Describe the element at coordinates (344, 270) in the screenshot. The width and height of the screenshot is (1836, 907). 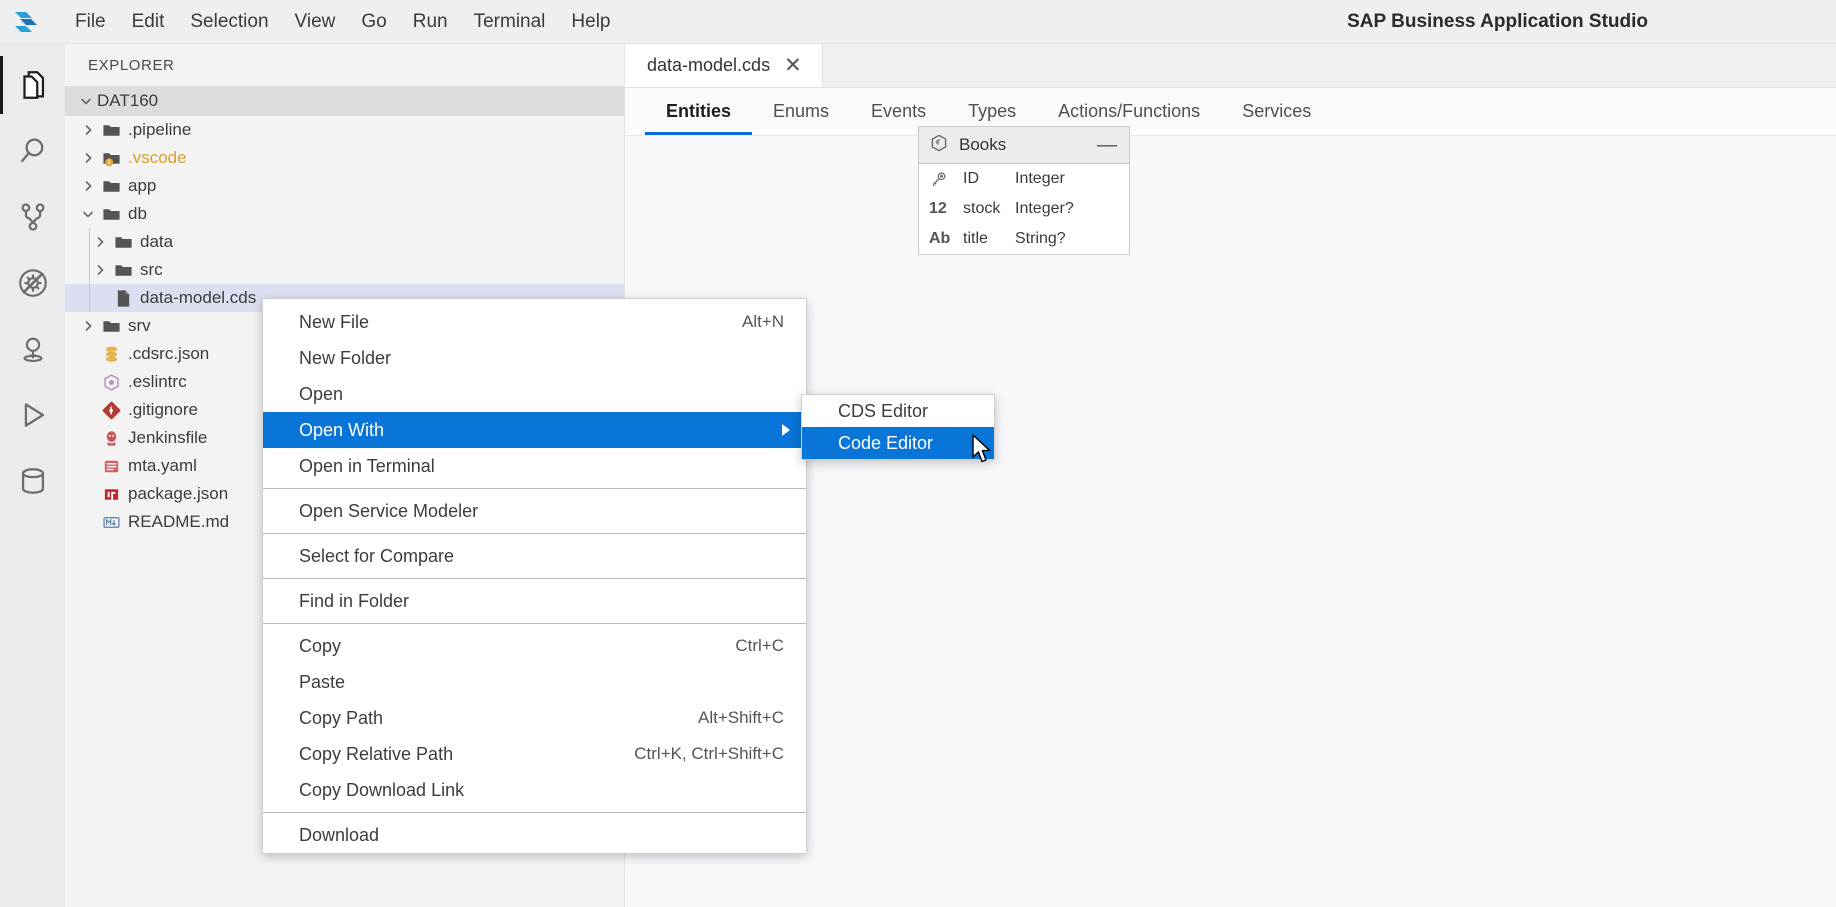
I see `tree-item-src: src` at that location.